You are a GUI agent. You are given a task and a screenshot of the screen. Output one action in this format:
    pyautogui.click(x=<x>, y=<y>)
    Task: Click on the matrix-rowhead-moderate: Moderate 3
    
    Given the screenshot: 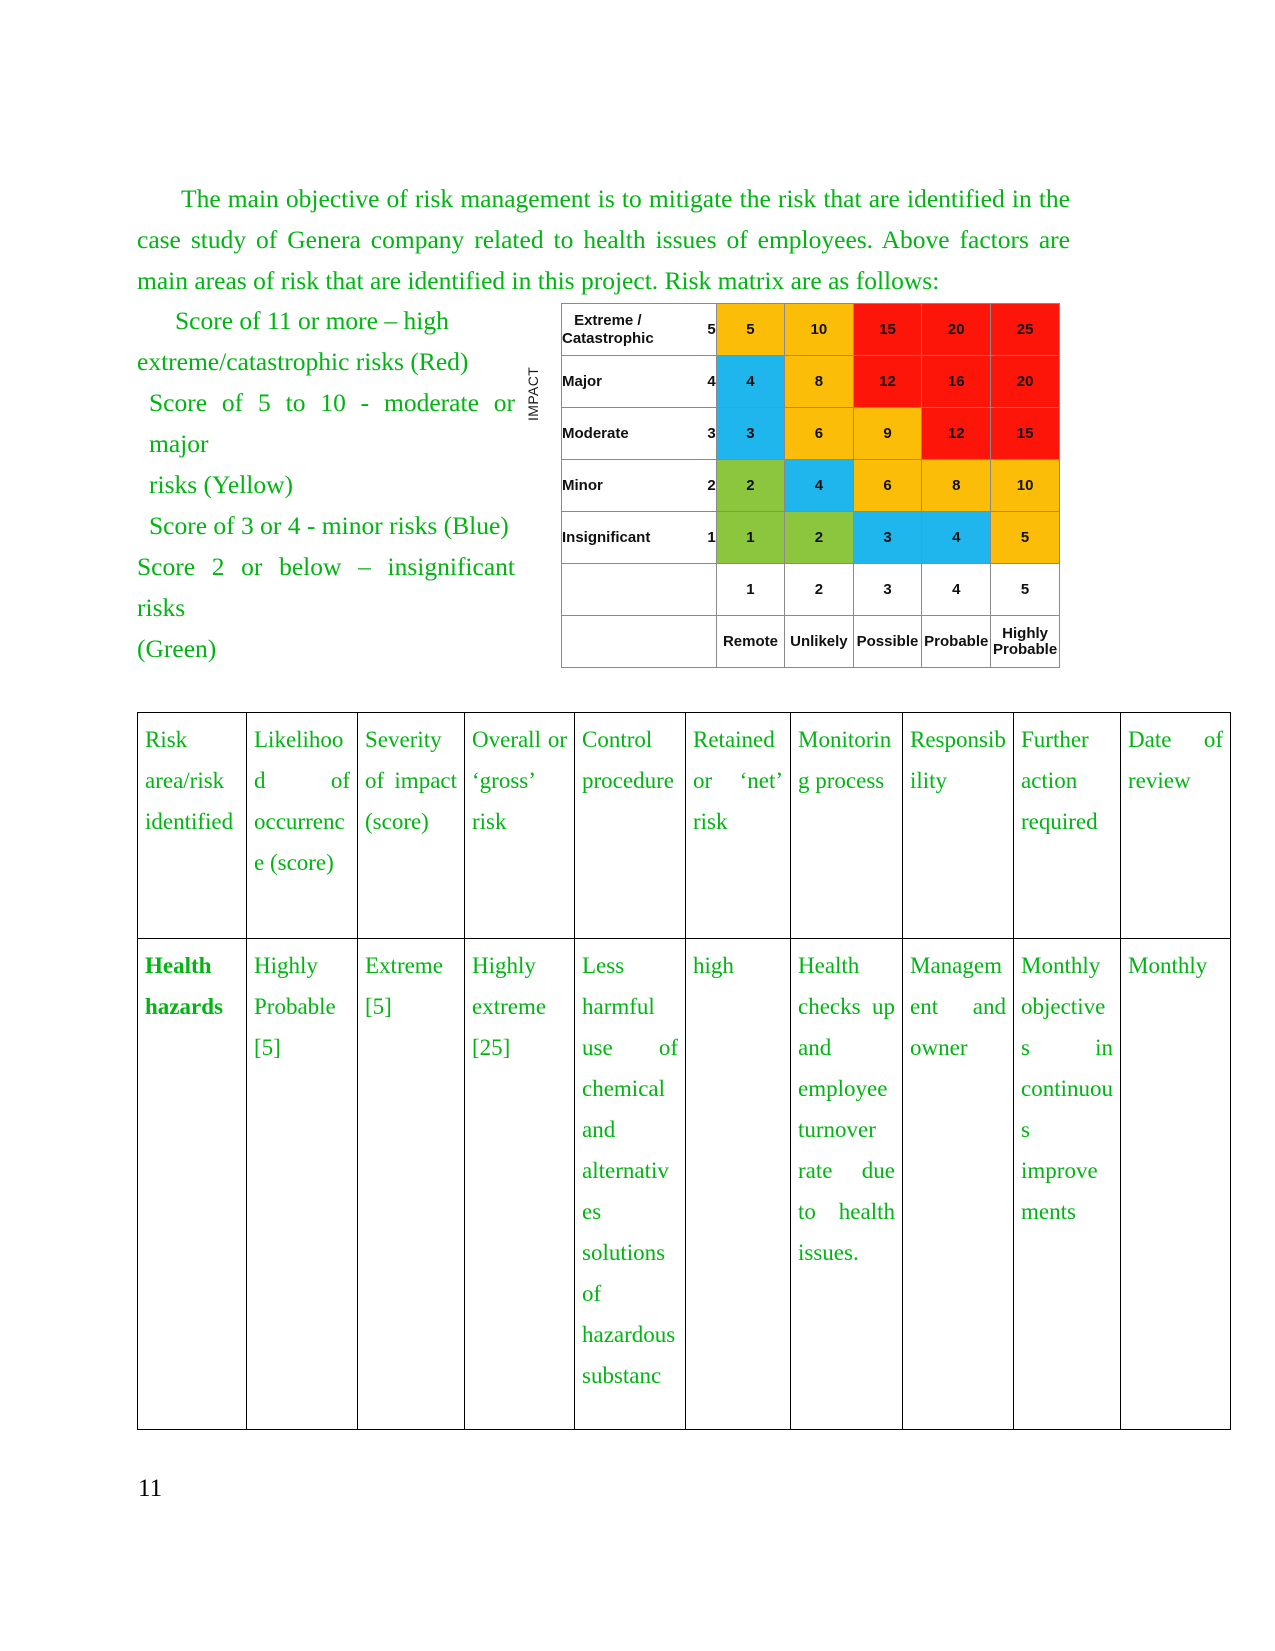 What is the action you would take?
    pyautogui.click(x=639, y=433)
    